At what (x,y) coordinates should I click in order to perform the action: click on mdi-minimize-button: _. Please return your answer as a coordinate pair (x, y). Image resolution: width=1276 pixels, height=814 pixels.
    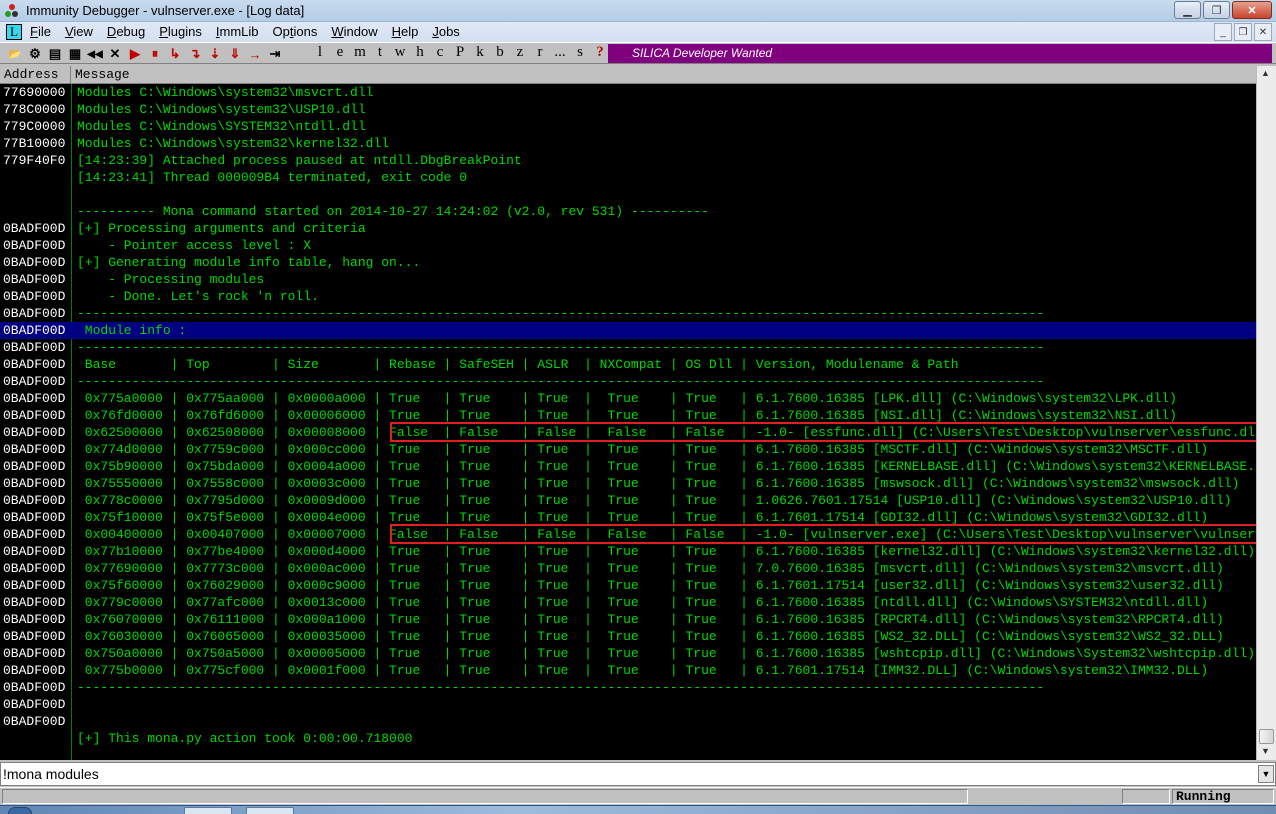
    Looking at the image, I should click on (1223, 32).